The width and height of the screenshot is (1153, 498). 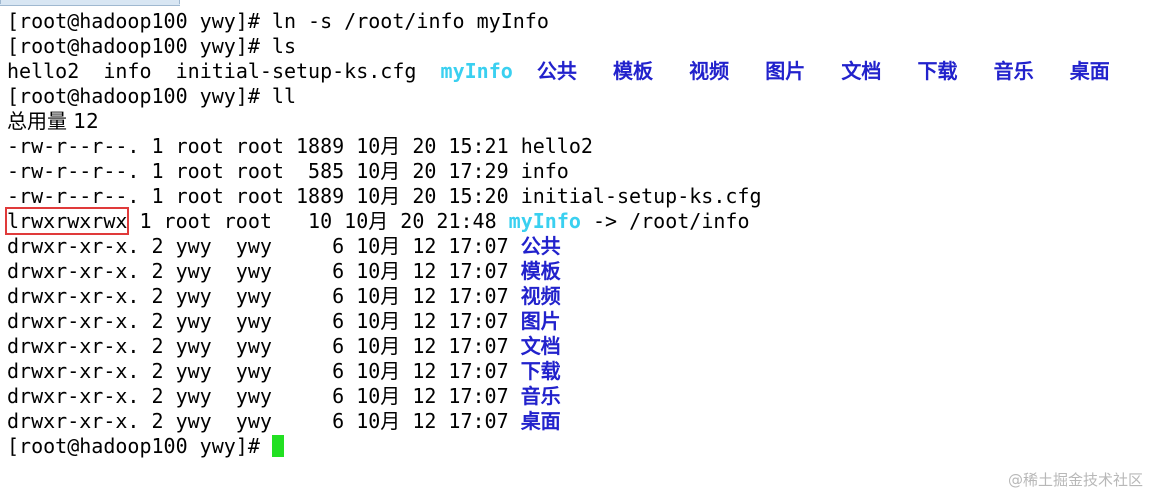 What do you see at coordinates (53, 121) in the screenshot?
I see `ll-total: 总用量 12` at bounding box center [53, 121].